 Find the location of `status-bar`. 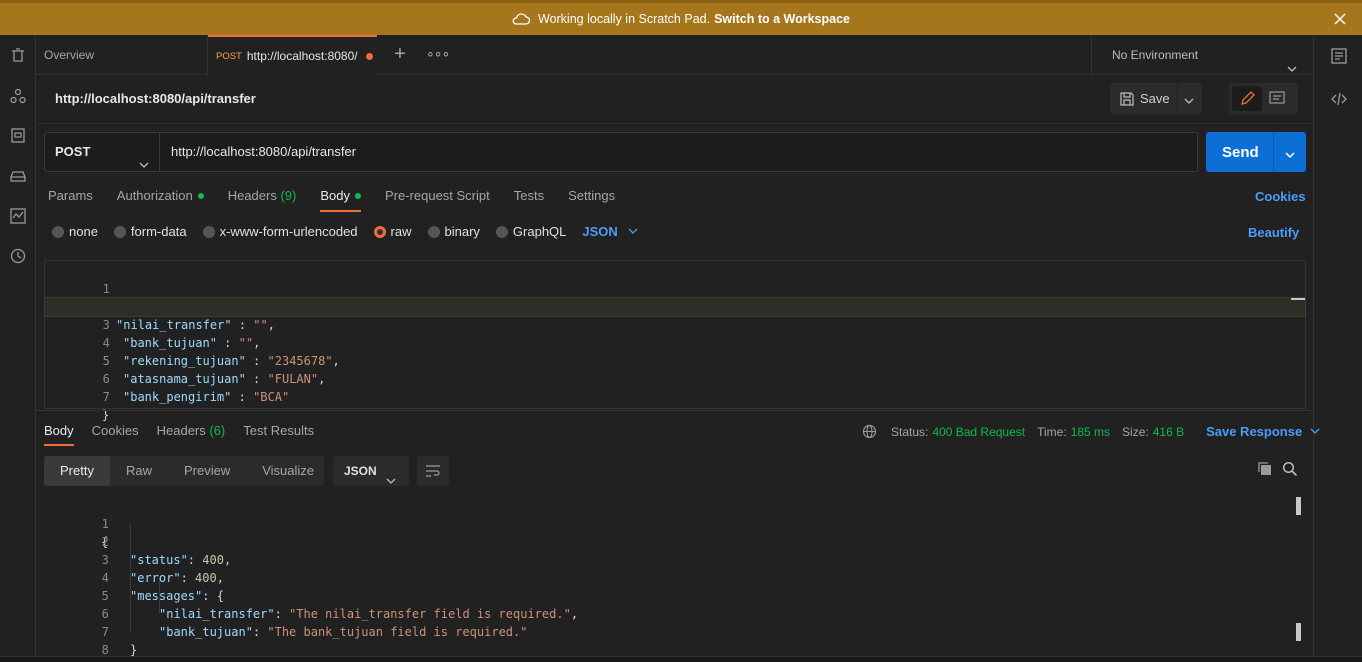

status-bar is located at coordinates (681, 659).